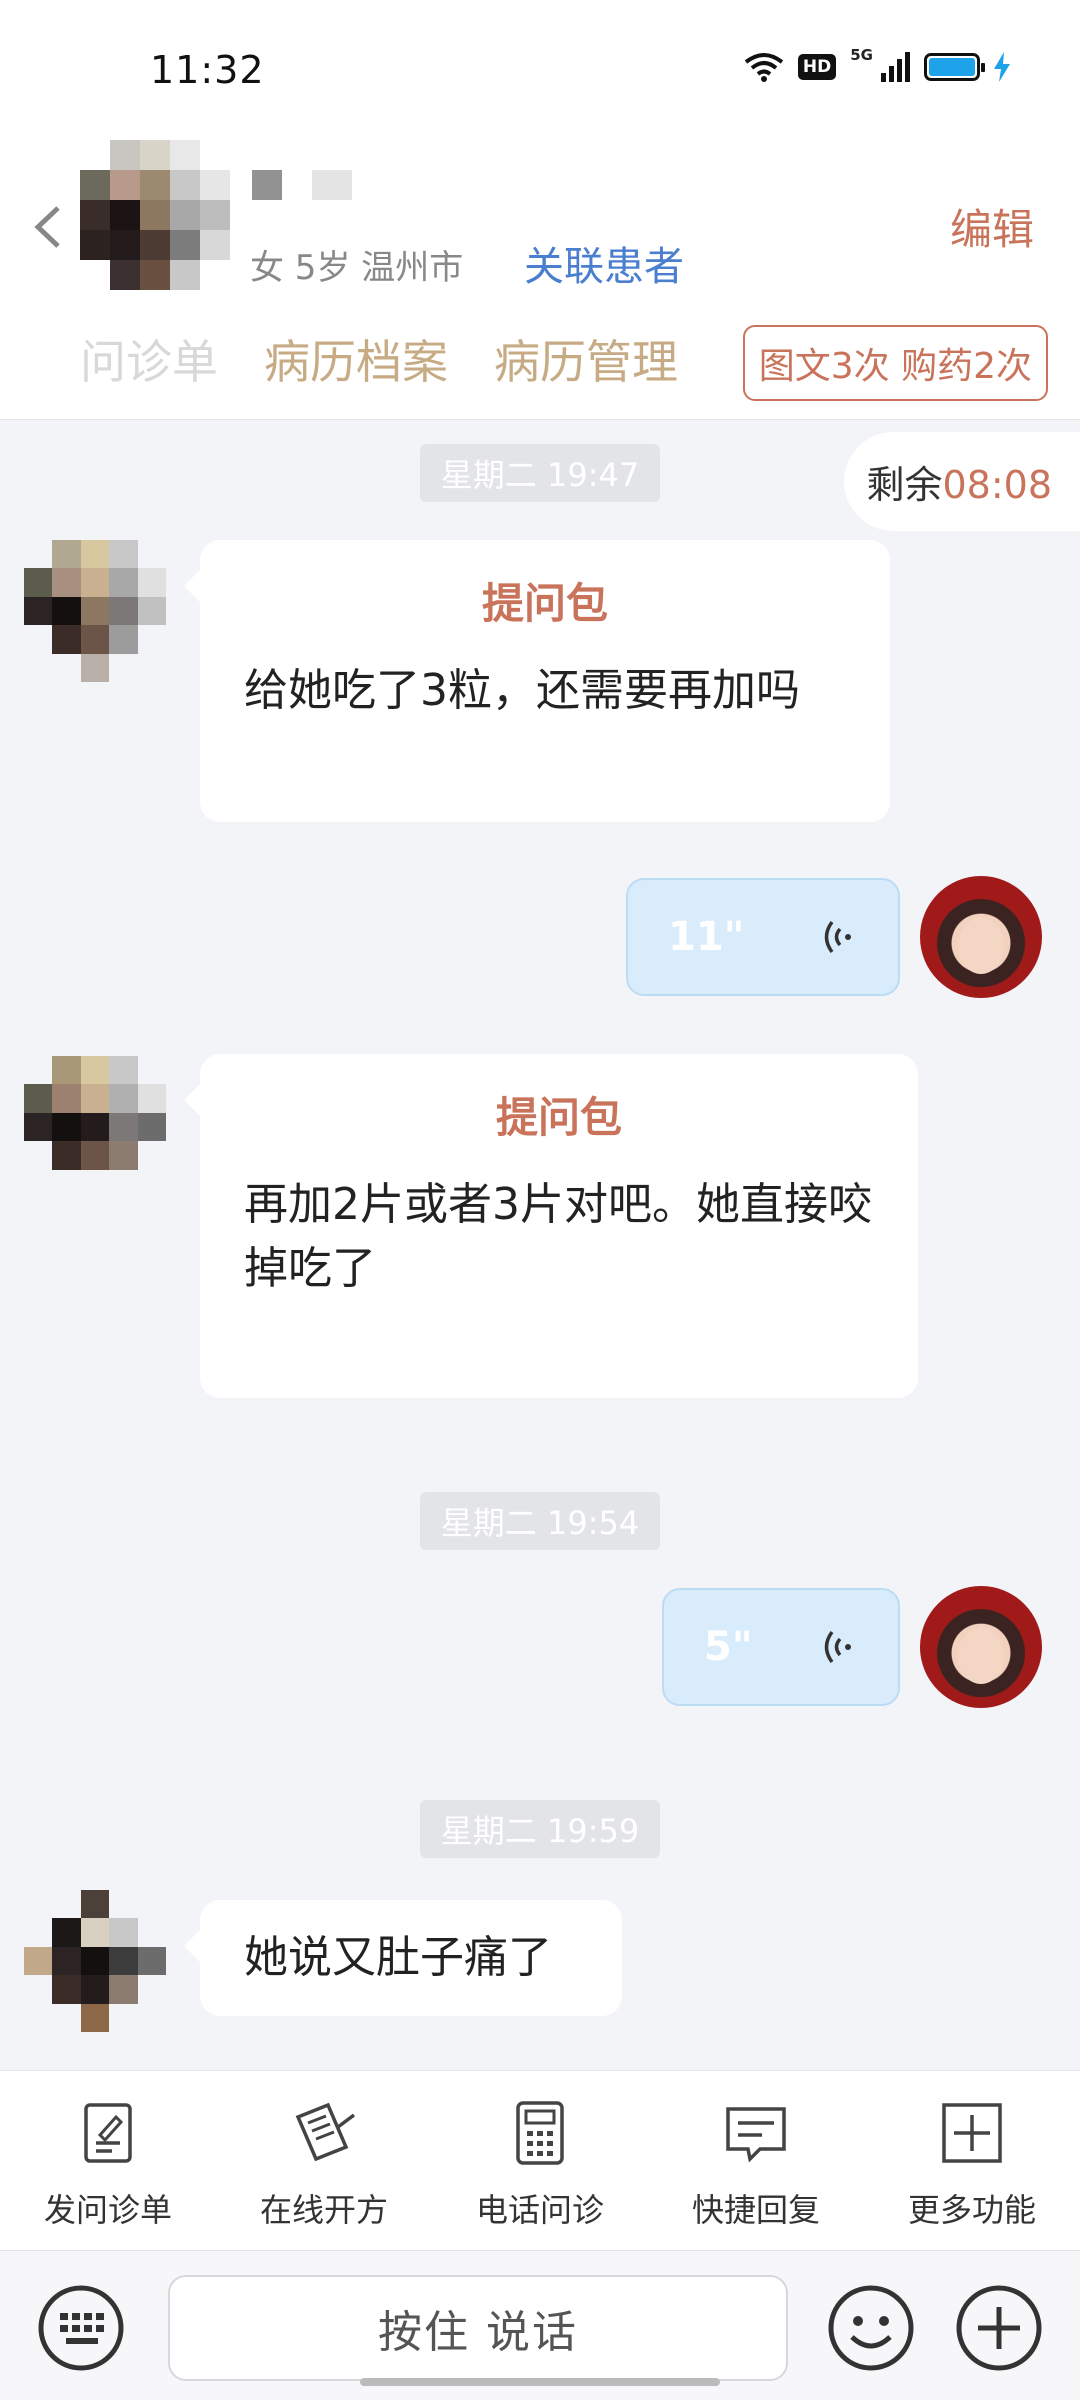  Describe the element at coordinates (540, 2133) in the screenshot. I see `phone-icon` at that location.